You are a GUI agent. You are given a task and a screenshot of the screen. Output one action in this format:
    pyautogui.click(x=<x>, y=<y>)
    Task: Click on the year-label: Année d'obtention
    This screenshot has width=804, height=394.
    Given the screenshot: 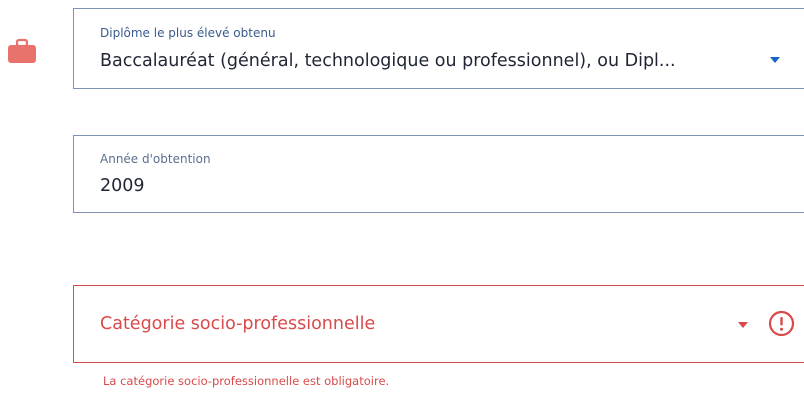 What is the action you would take?
    pyautogui.click(x=155, y=159)
    